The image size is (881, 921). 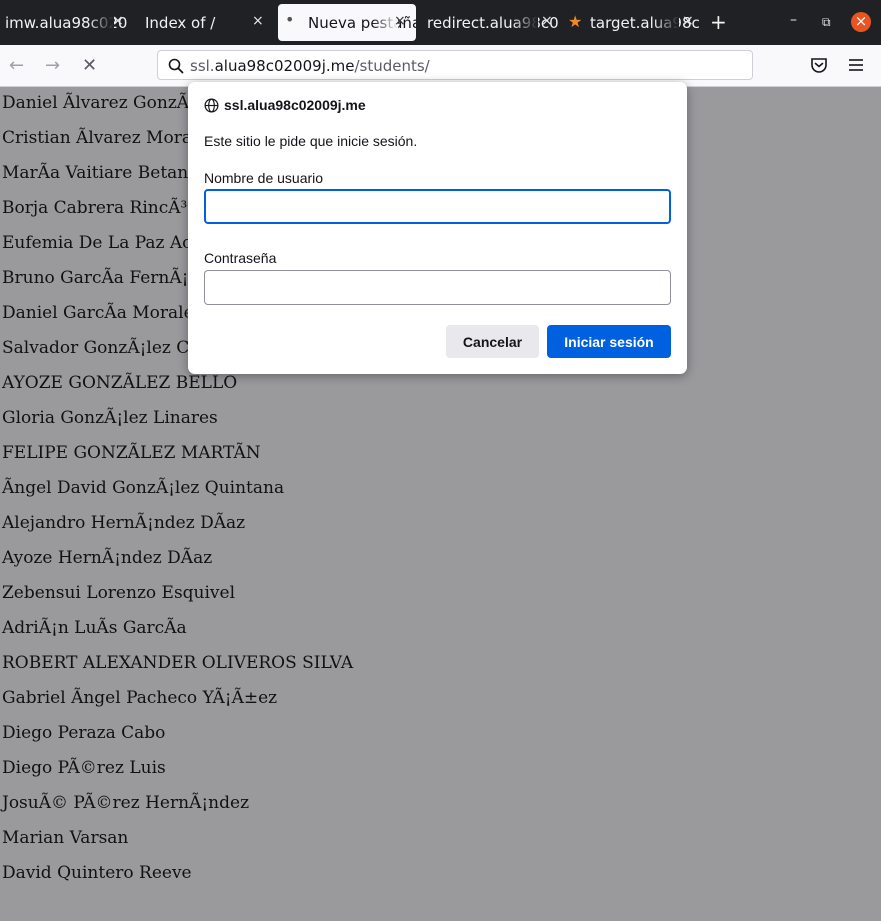 I want to click on tab-imw: imw.alua98c02009 ×, so click(x=64, y=22).